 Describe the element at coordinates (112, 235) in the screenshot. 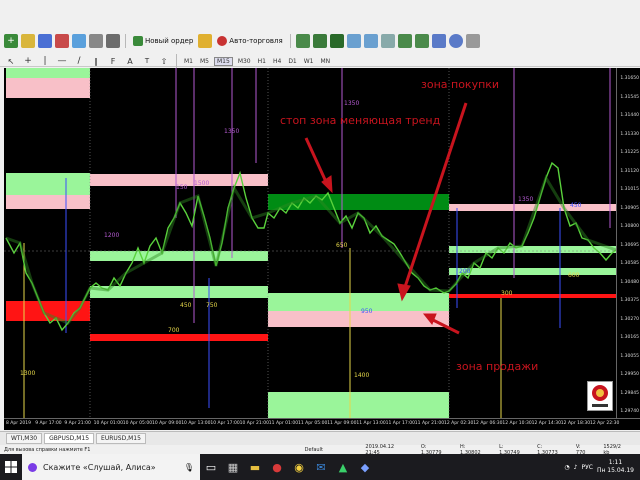

I see `level-label: 1200` at that location.